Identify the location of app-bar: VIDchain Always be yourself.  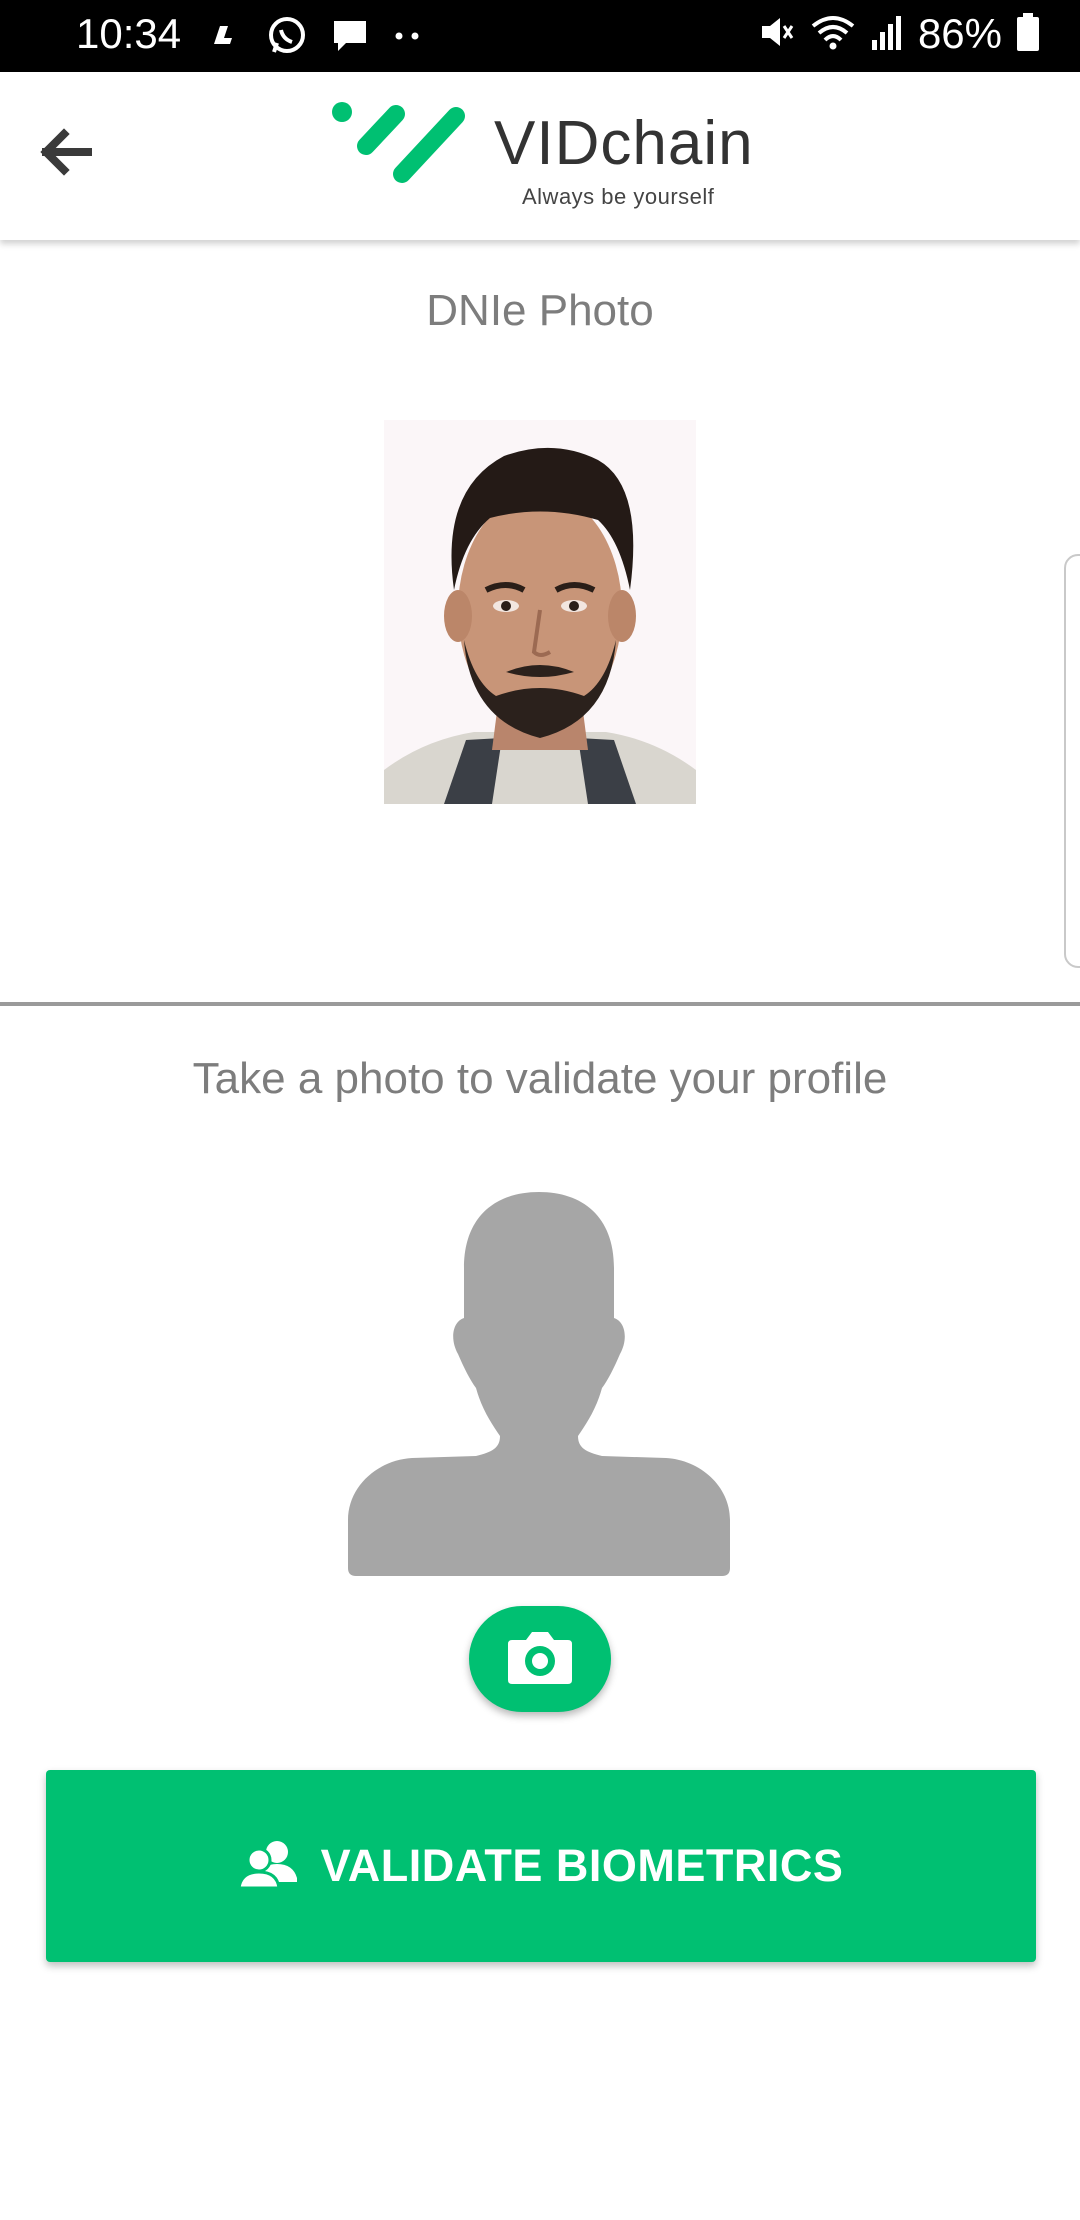
(540, 156).